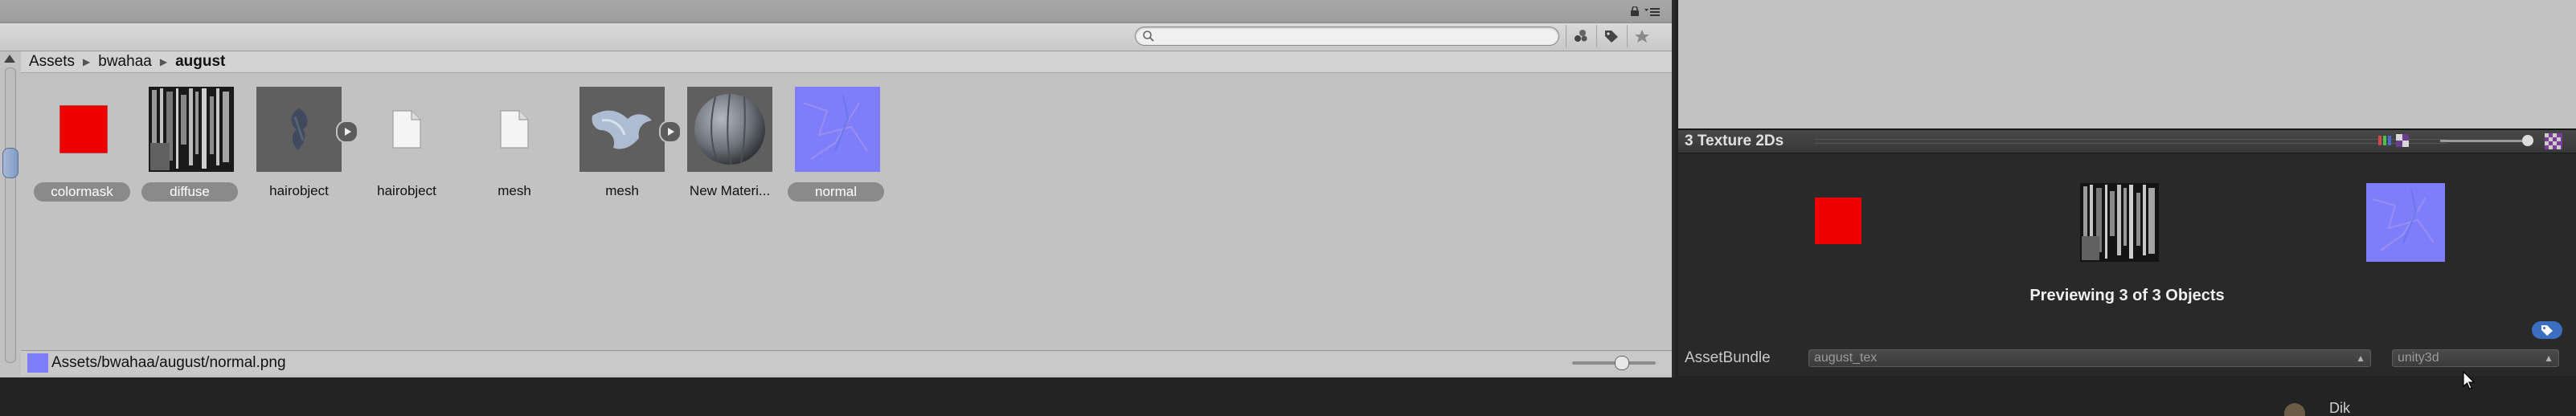 This screenshot has height=416, width=2576. I want to click on project-toolbar, so click(836, 37).